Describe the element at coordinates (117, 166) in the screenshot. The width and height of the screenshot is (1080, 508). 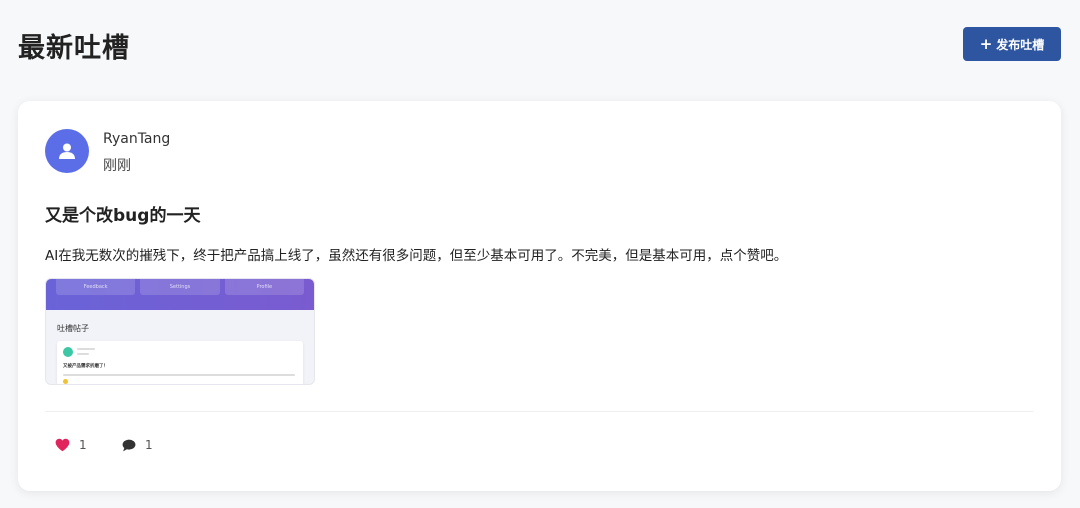
I see `post-time: 刚刚` at that location.